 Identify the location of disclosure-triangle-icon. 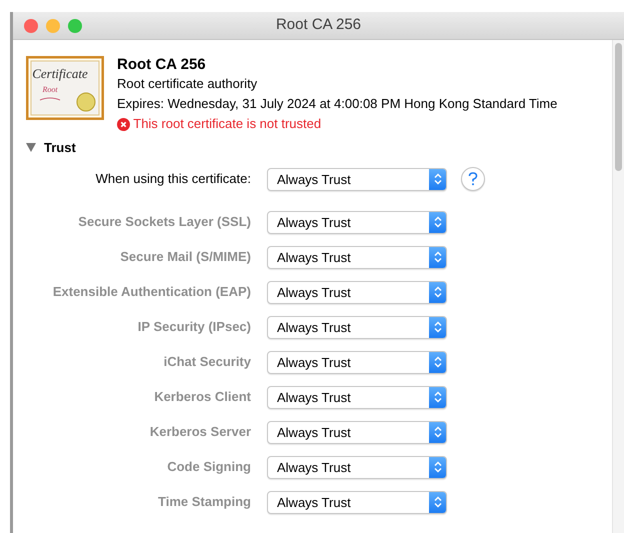
(31, 147).